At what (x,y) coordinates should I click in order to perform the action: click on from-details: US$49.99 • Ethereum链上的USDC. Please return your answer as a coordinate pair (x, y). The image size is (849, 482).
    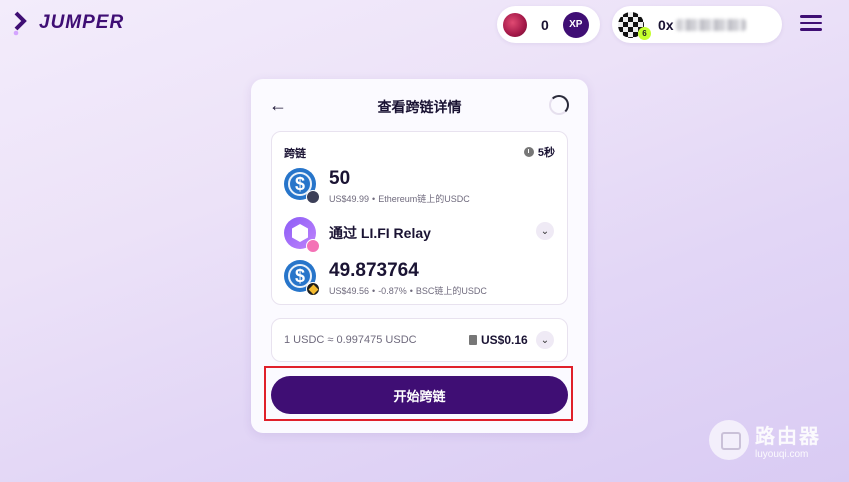
    Looking at the image, I should click on (399, 199).